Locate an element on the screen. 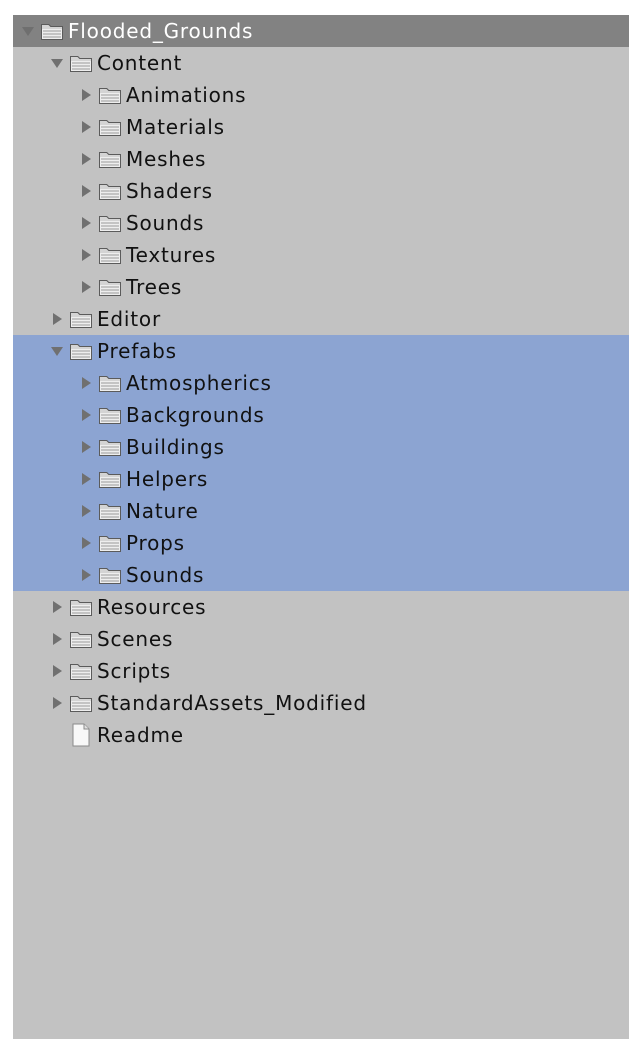  folder-item-atmospherics: Atmospherics is located at coordinates (321, 383).